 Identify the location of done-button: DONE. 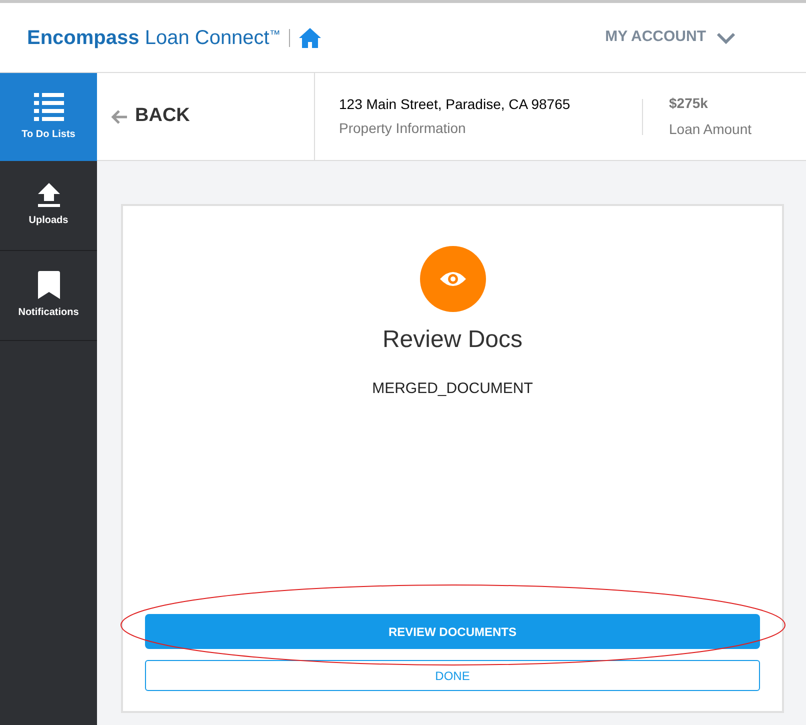
(452, 675).